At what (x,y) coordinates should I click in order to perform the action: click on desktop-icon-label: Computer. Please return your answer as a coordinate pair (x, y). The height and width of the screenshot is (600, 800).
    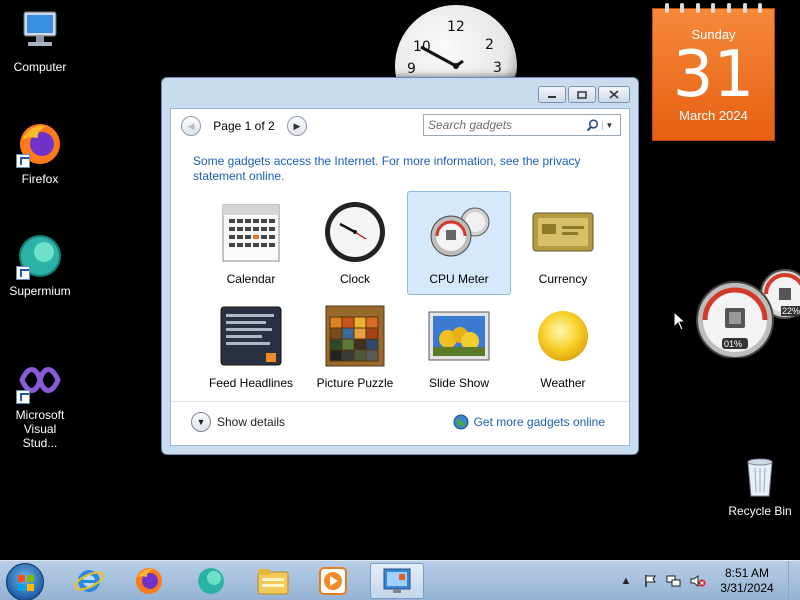
    Looking at the image, I should click on (40, 67).